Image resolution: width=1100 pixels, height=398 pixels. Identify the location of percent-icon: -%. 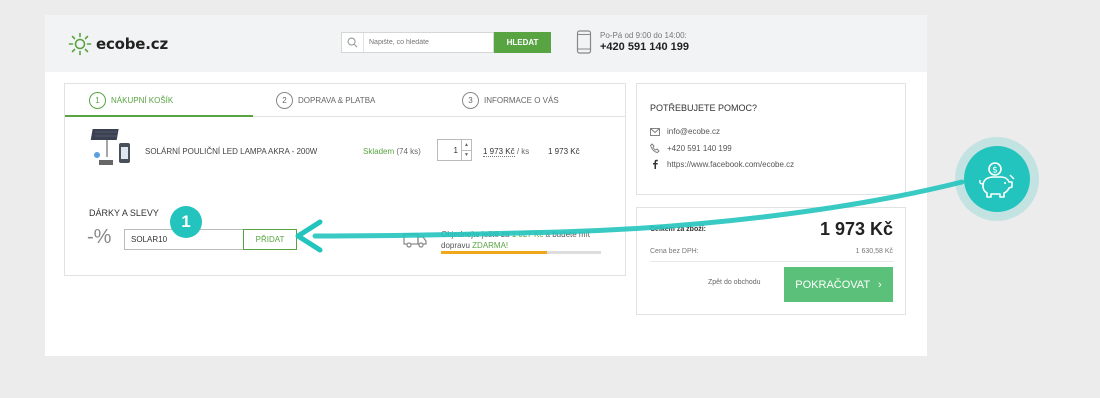
(99, 237).